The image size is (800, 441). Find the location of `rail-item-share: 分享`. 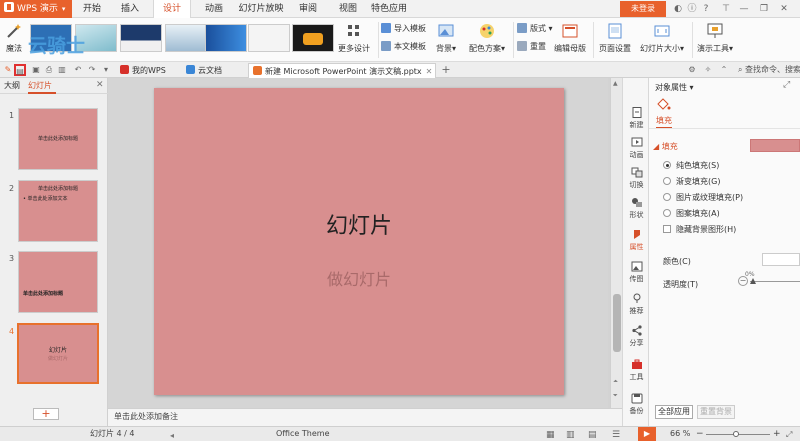

rail-item-share: 分享 is located at coordinates (636, 337).